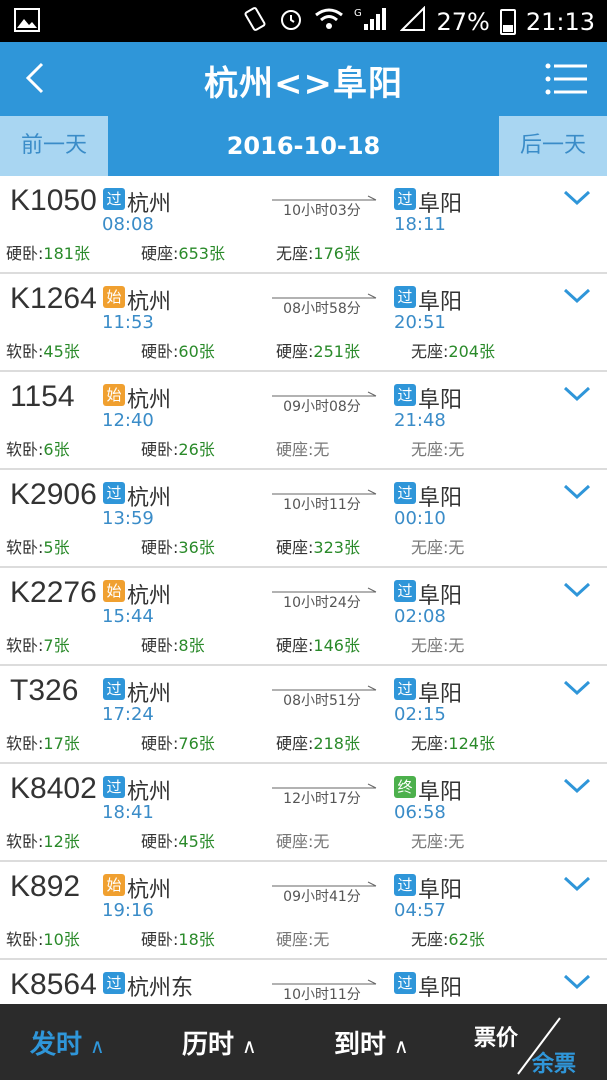  I want to click on sort-bar: 发时 ∧ 历时 ∧ 到时 ∧ 票价 余票, so click(303, 1042).